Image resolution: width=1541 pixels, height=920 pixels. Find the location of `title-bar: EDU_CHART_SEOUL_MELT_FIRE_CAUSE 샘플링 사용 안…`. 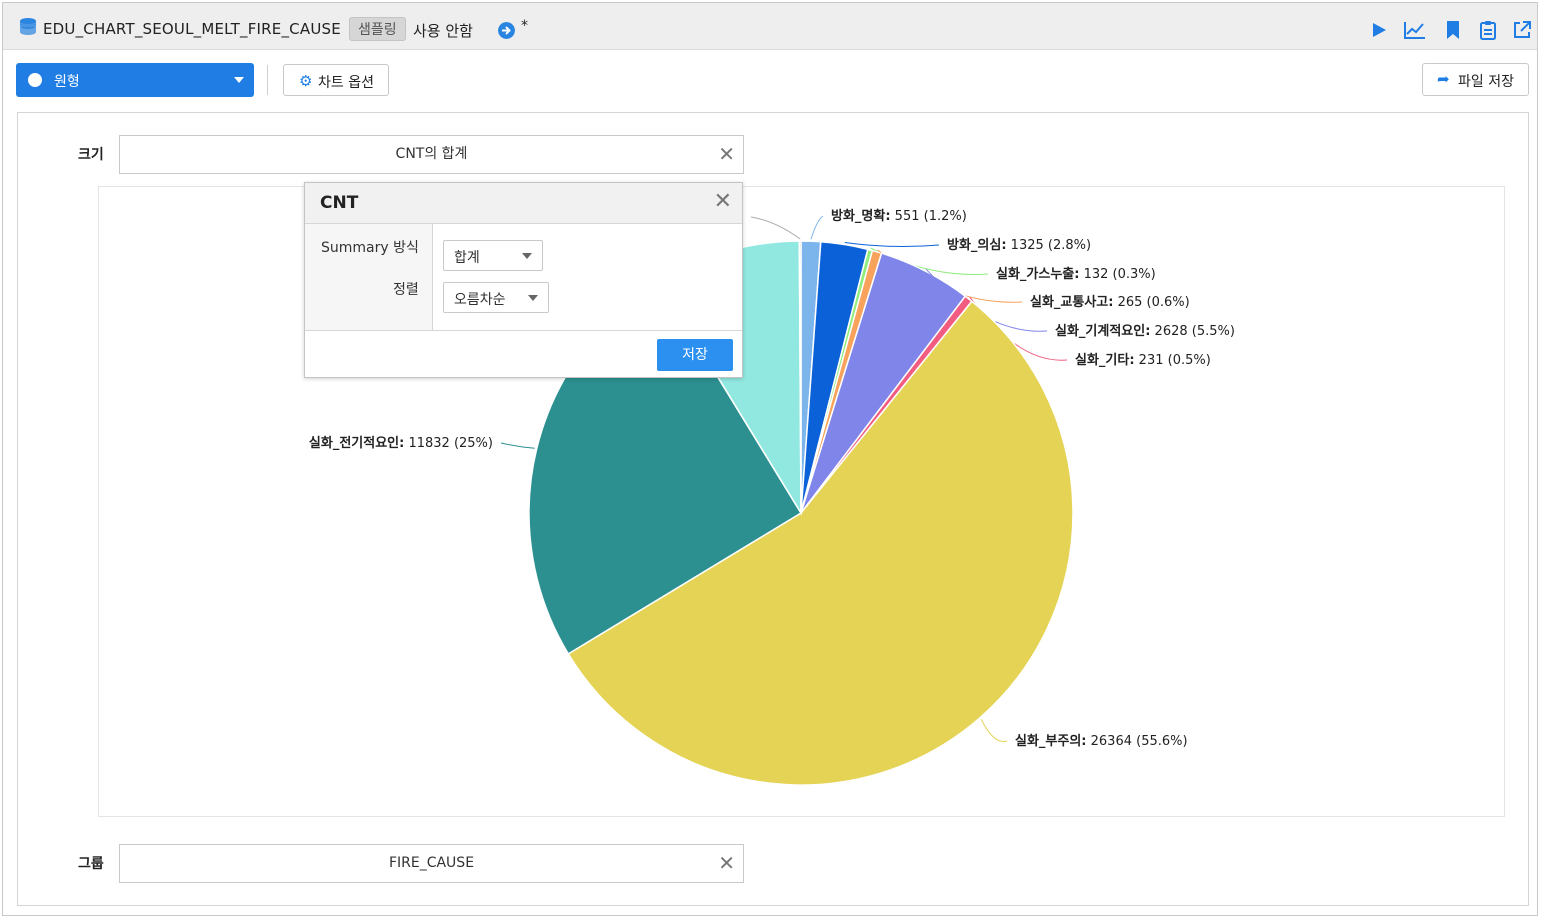

title-bar: EDU_CHART_SEOUL_MELT_FIRE_CAUSE 샘플링 사용 안… is located at coordinates (770, 26).